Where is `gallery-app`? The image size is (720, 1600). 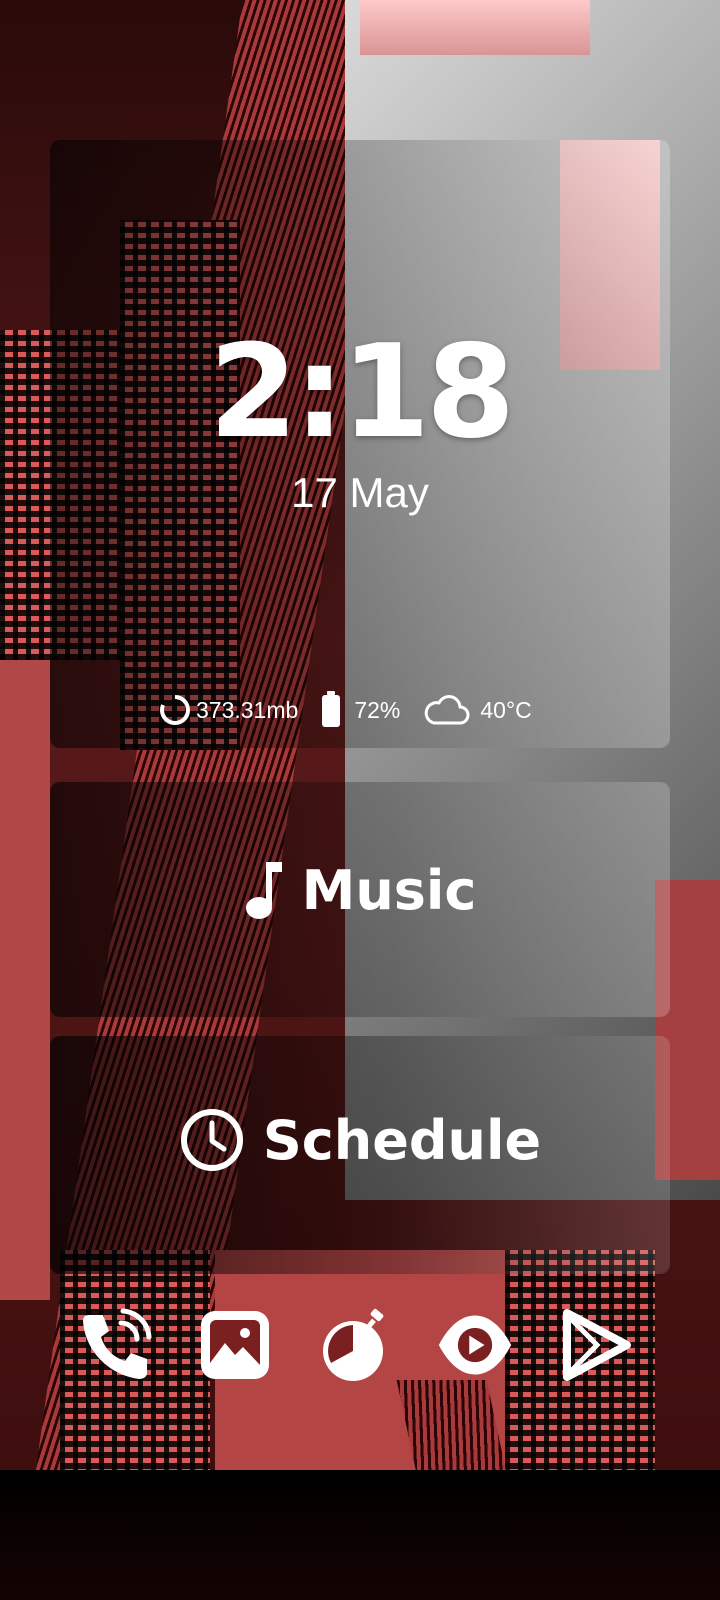
gallery-app is located at coordinates (235, 1345).